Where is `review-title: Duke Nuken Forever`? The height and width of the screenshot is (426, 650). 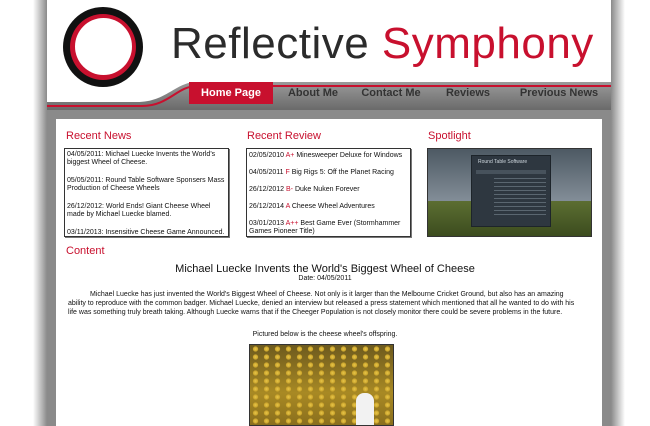
review-title: Duke Nuken Forever is located at coordinates (327, 189).